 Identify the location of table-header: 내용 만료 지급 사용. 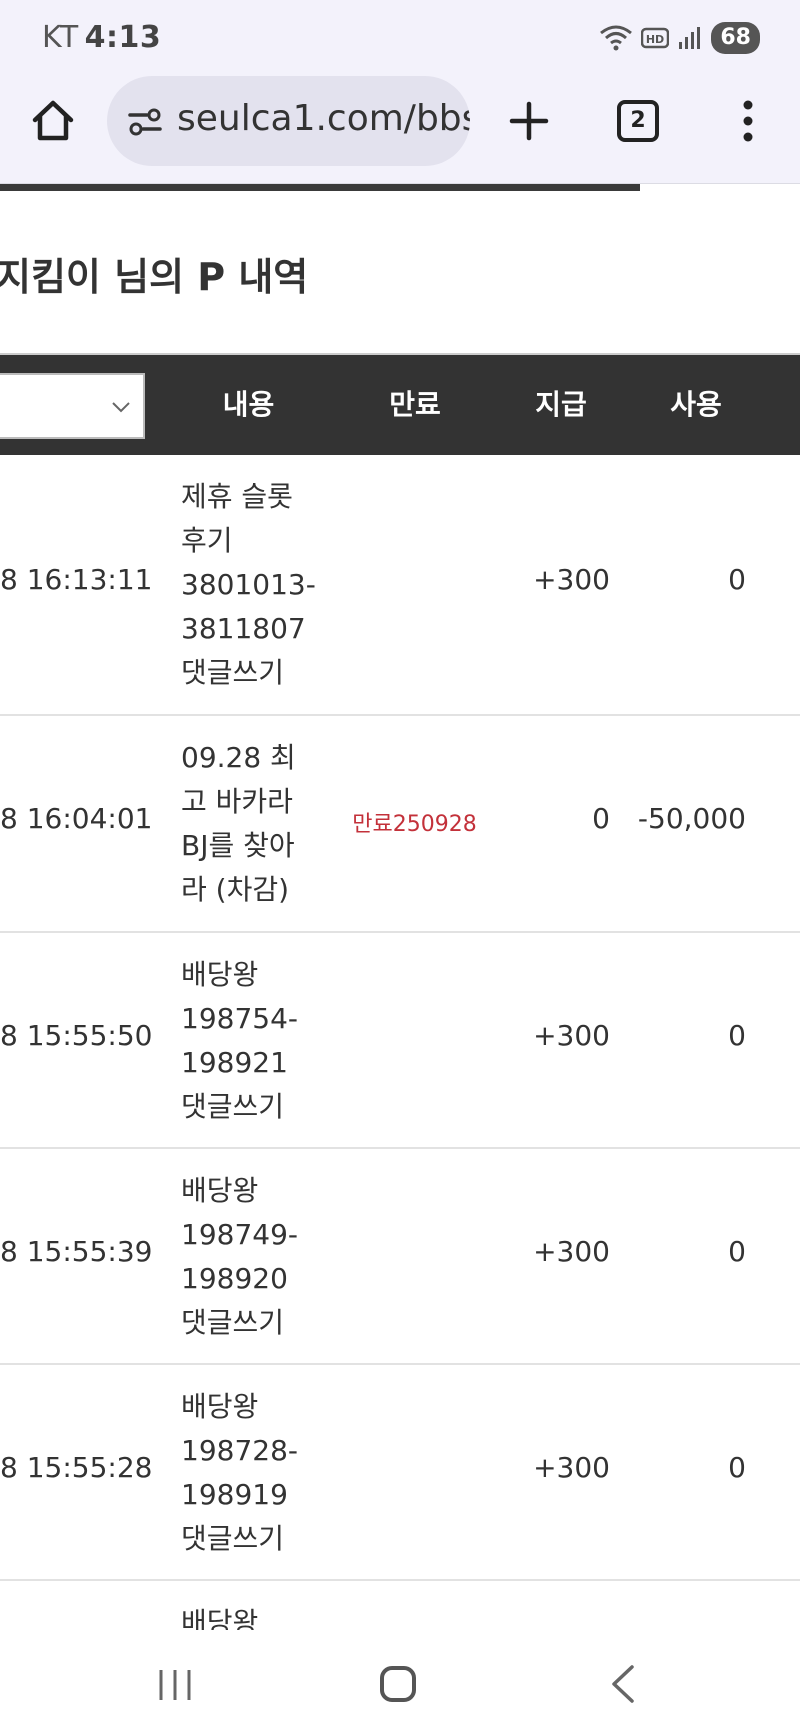
(400, 404).